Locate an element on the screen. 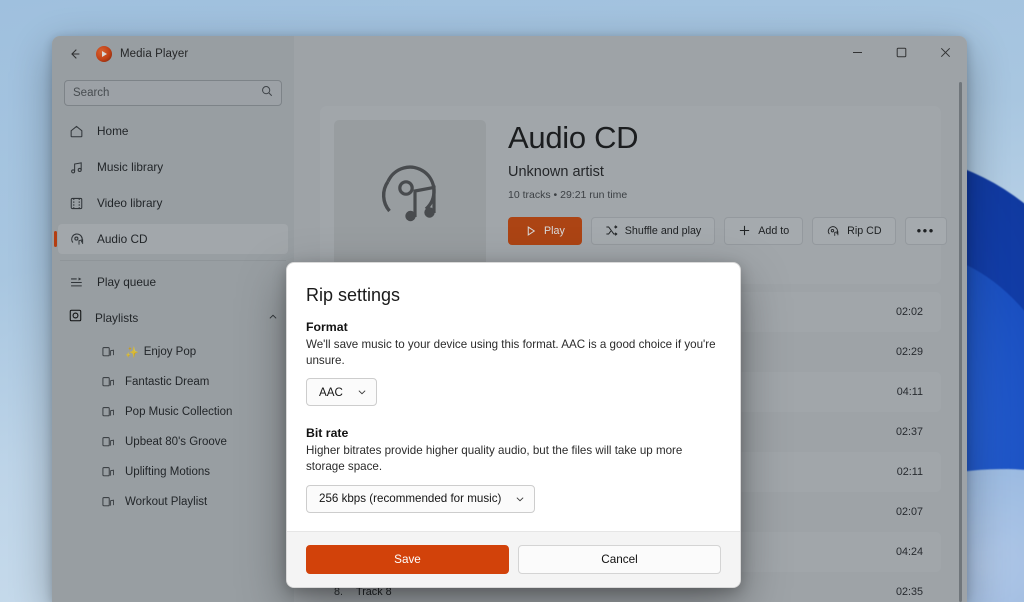  save-button: Save is located at coordinates (407, 559).